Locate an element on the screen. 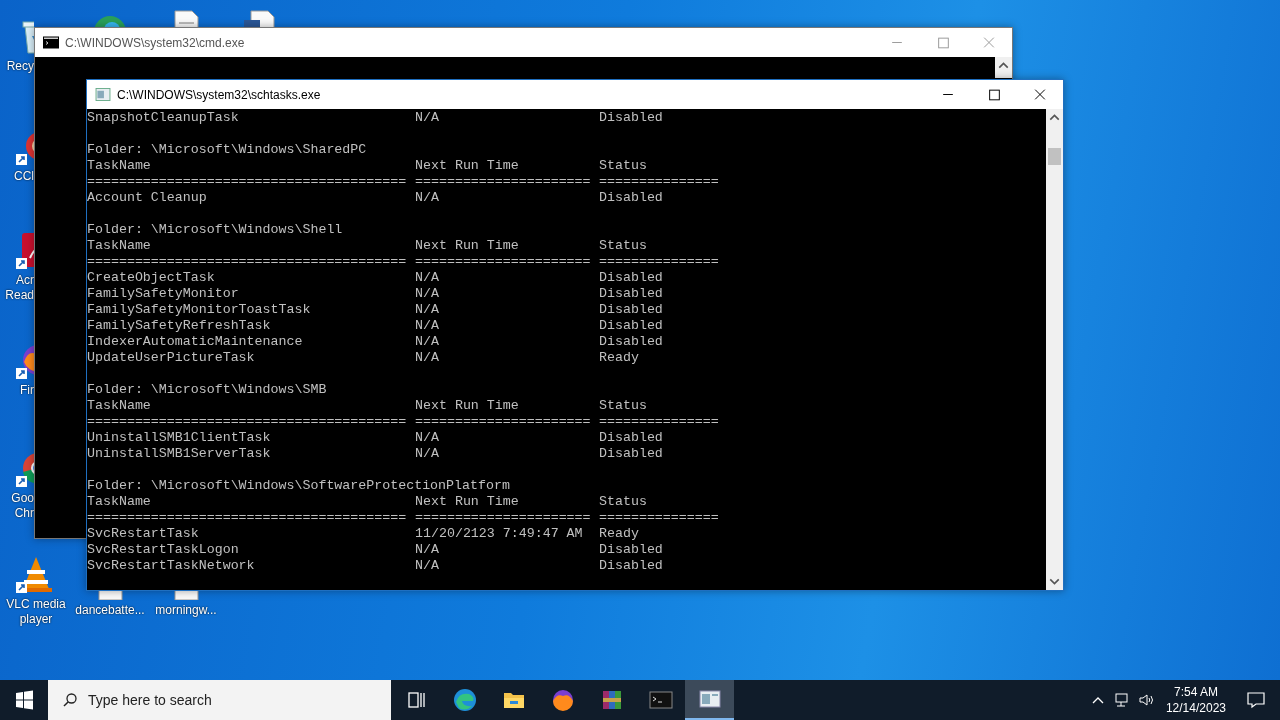 Image resolution: width=1280 pixels, height=720 pixels. table-cell-text: FamilySafetyRefreshTask is located at coordinates (179, 326).